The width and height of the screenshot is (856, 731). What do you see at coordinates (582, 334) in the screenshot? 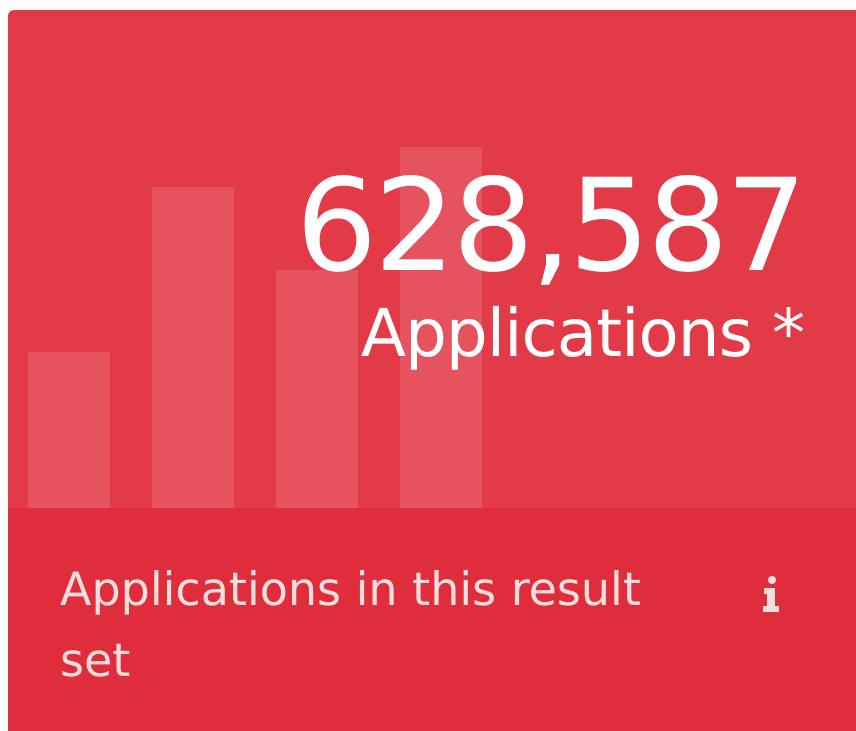
I see `stat-label: Applications *` at bounding box center [582, 334].